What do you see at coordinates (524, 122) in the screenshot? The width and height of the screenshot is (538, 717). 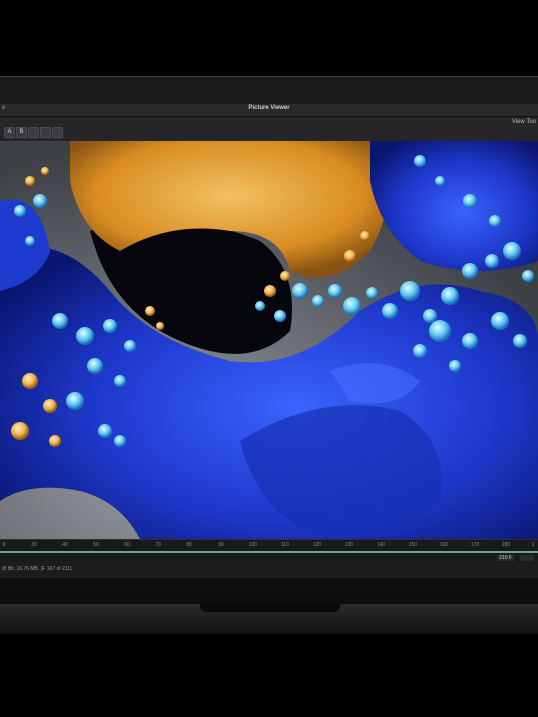 I see `view-tools-button: View Too` at bounding box center [524, 122].